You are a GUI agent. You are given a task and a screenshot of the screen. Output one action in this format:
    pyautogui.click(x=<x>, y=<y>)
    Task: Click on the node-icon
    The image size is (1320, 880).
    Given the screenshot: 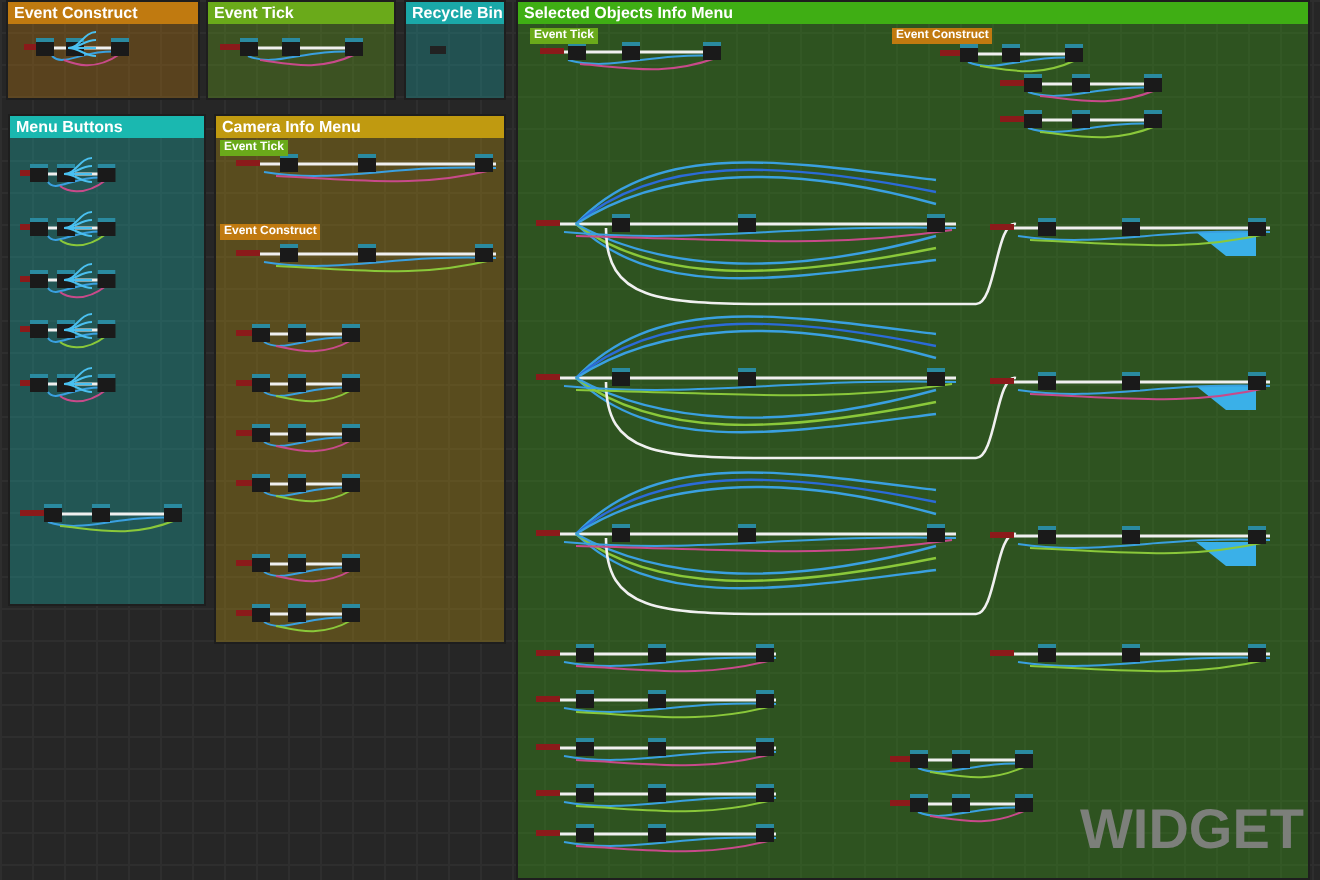 What is the action you would take?
    pyautogui.click(x=438, y=50)
    